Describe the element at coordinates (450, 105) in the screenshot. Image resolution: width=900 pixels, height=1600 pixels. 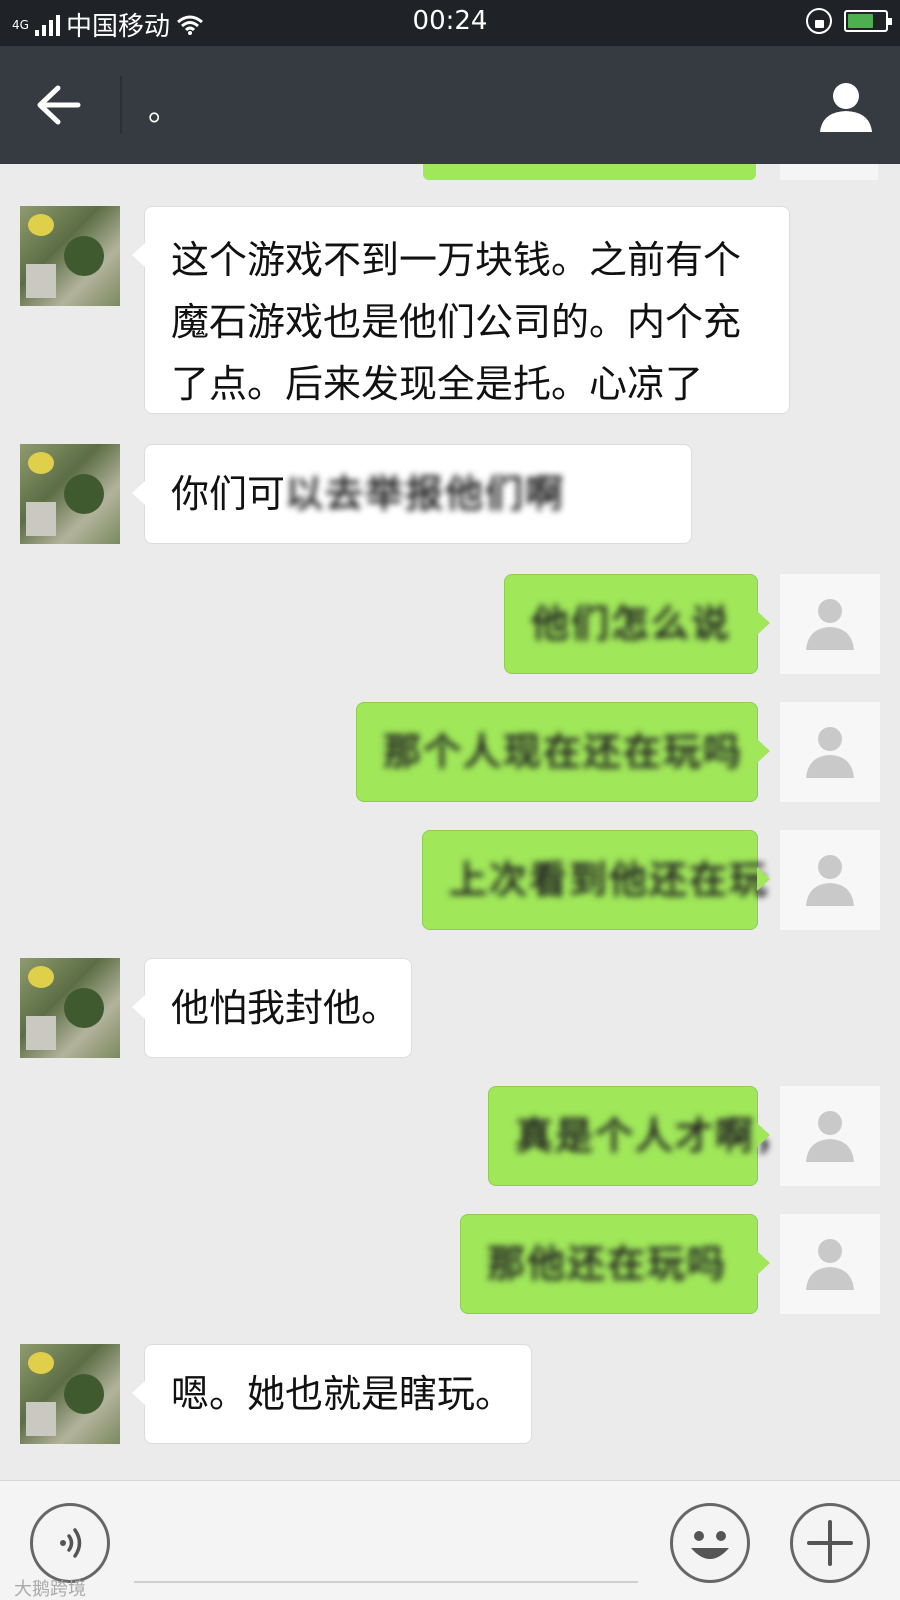
I see `chat-header: 。` at that location.